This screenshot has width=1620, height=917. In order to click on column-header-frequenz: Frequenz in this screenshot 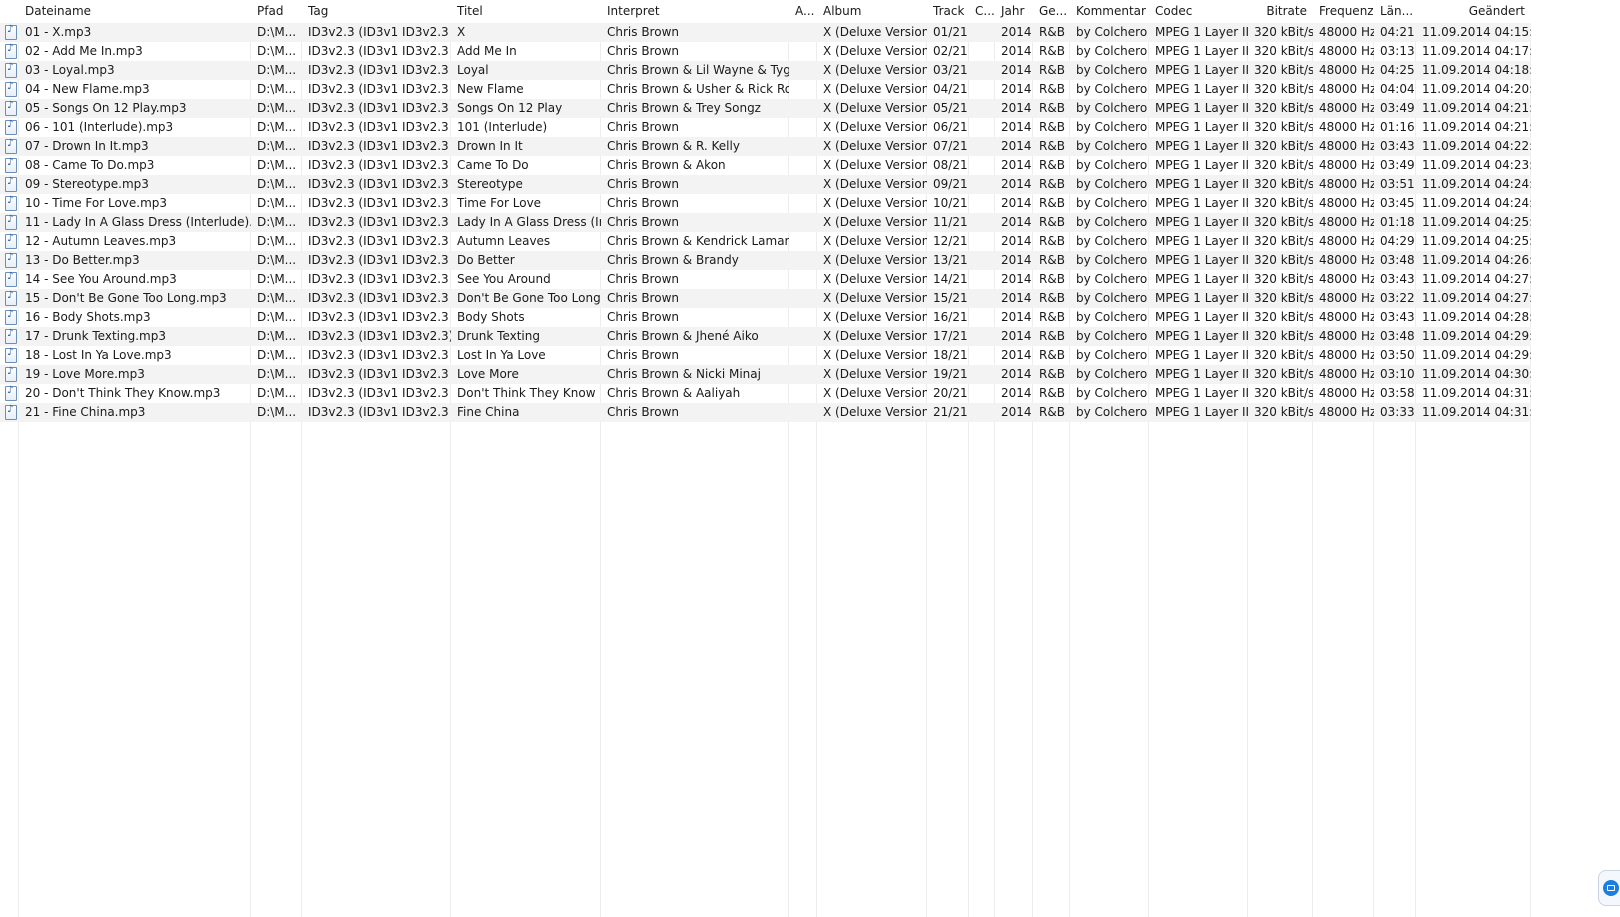, I will do `click(1343, 11)`.